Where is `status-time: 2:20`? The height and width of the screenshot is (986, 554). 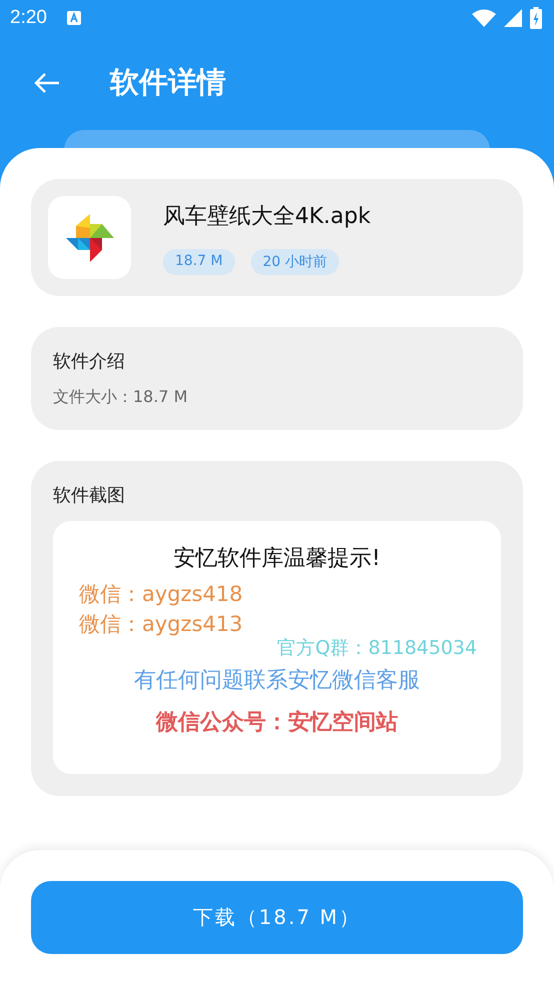
status-time: 2:20 is located at coordinates (28, 18).